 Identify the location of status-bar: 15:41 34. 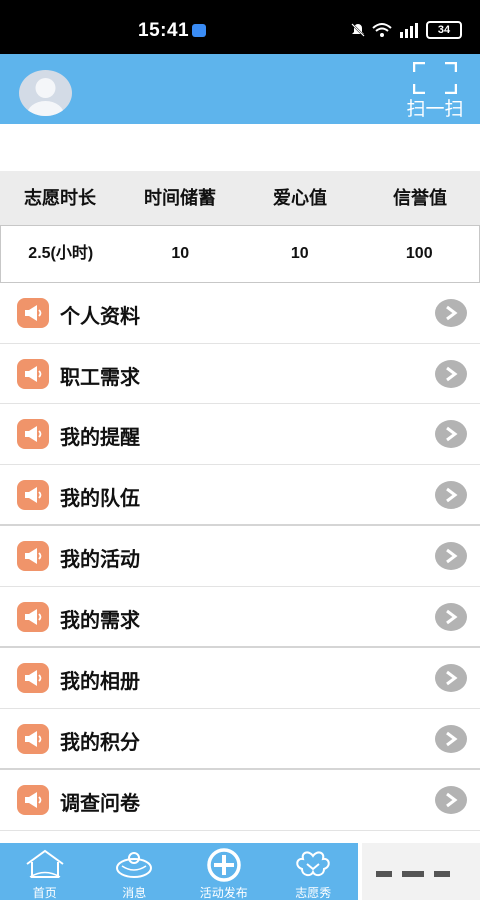
(240, 27).